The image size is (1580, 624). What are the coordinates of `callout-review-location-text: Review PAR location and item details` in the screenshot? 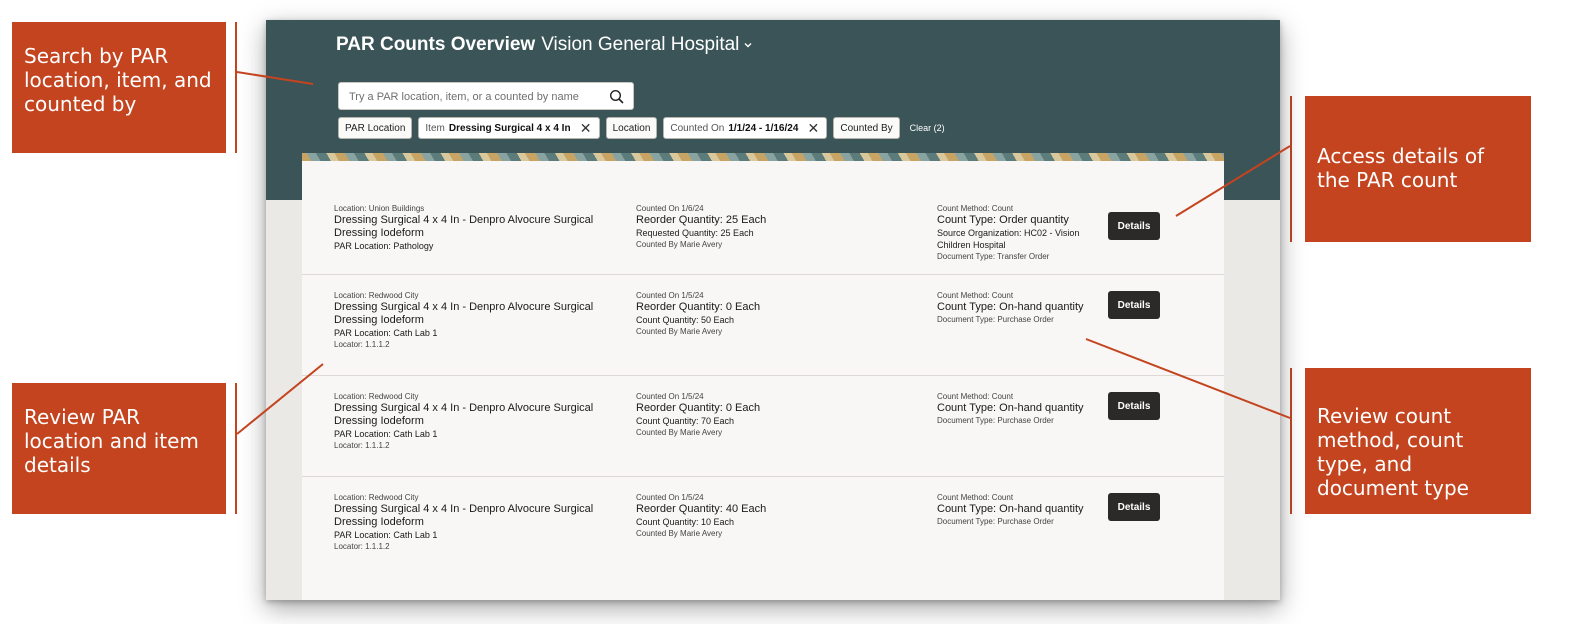 It's located at (111, 441).